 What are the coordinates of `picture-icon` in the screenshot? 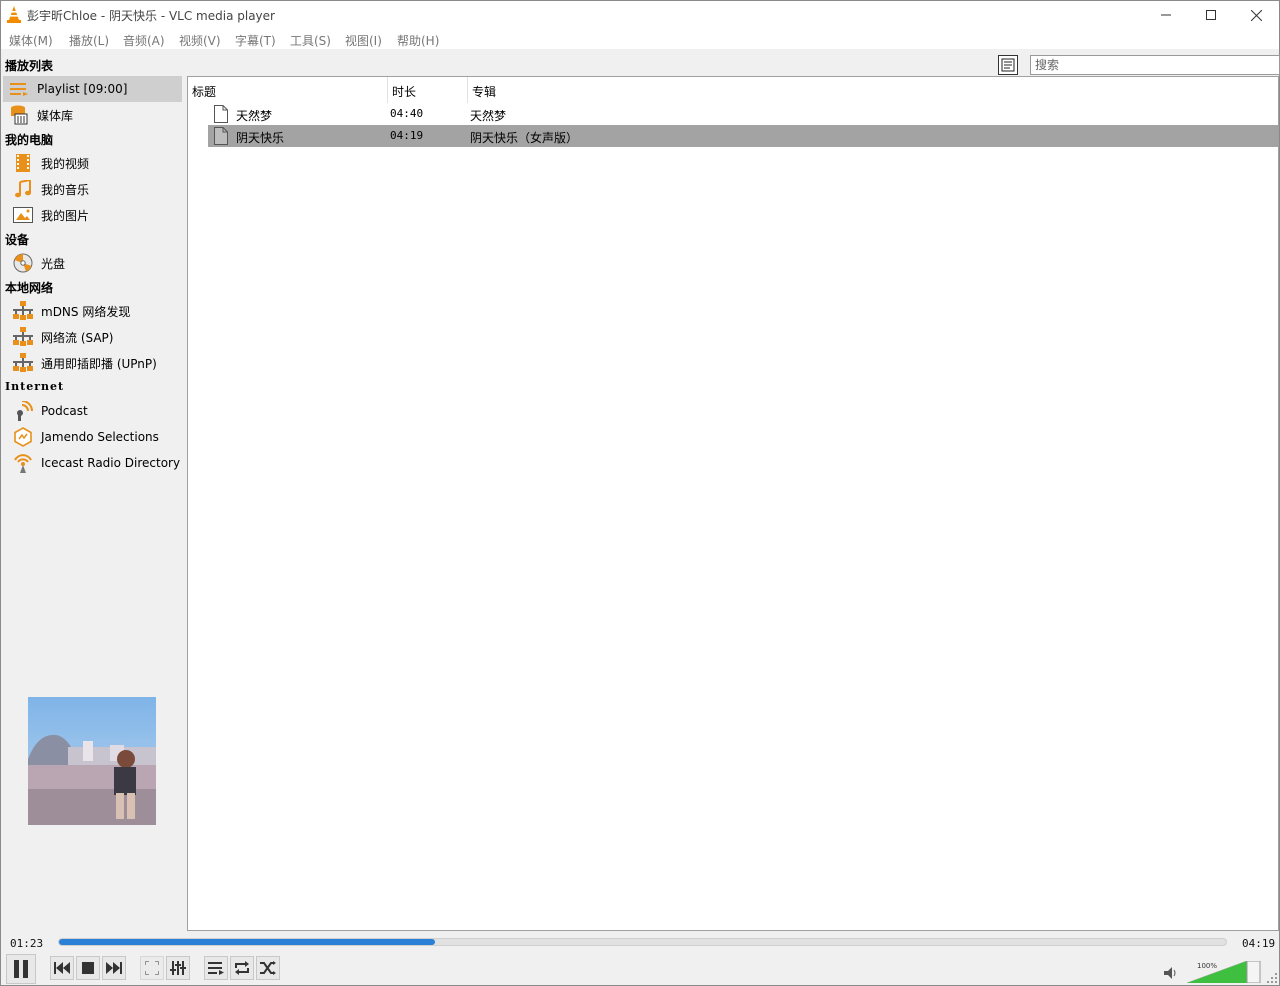 It's located at (23, 215).